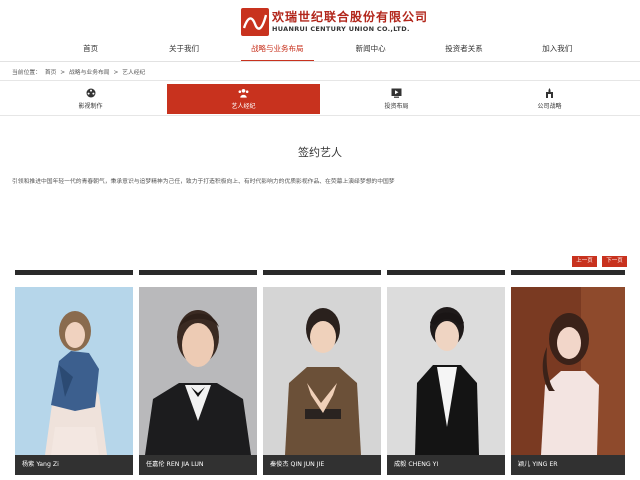 This screenshot has height=480, width=640. I want to click on artist-card: 杨紫 Yang Zi, so click(74, 381).